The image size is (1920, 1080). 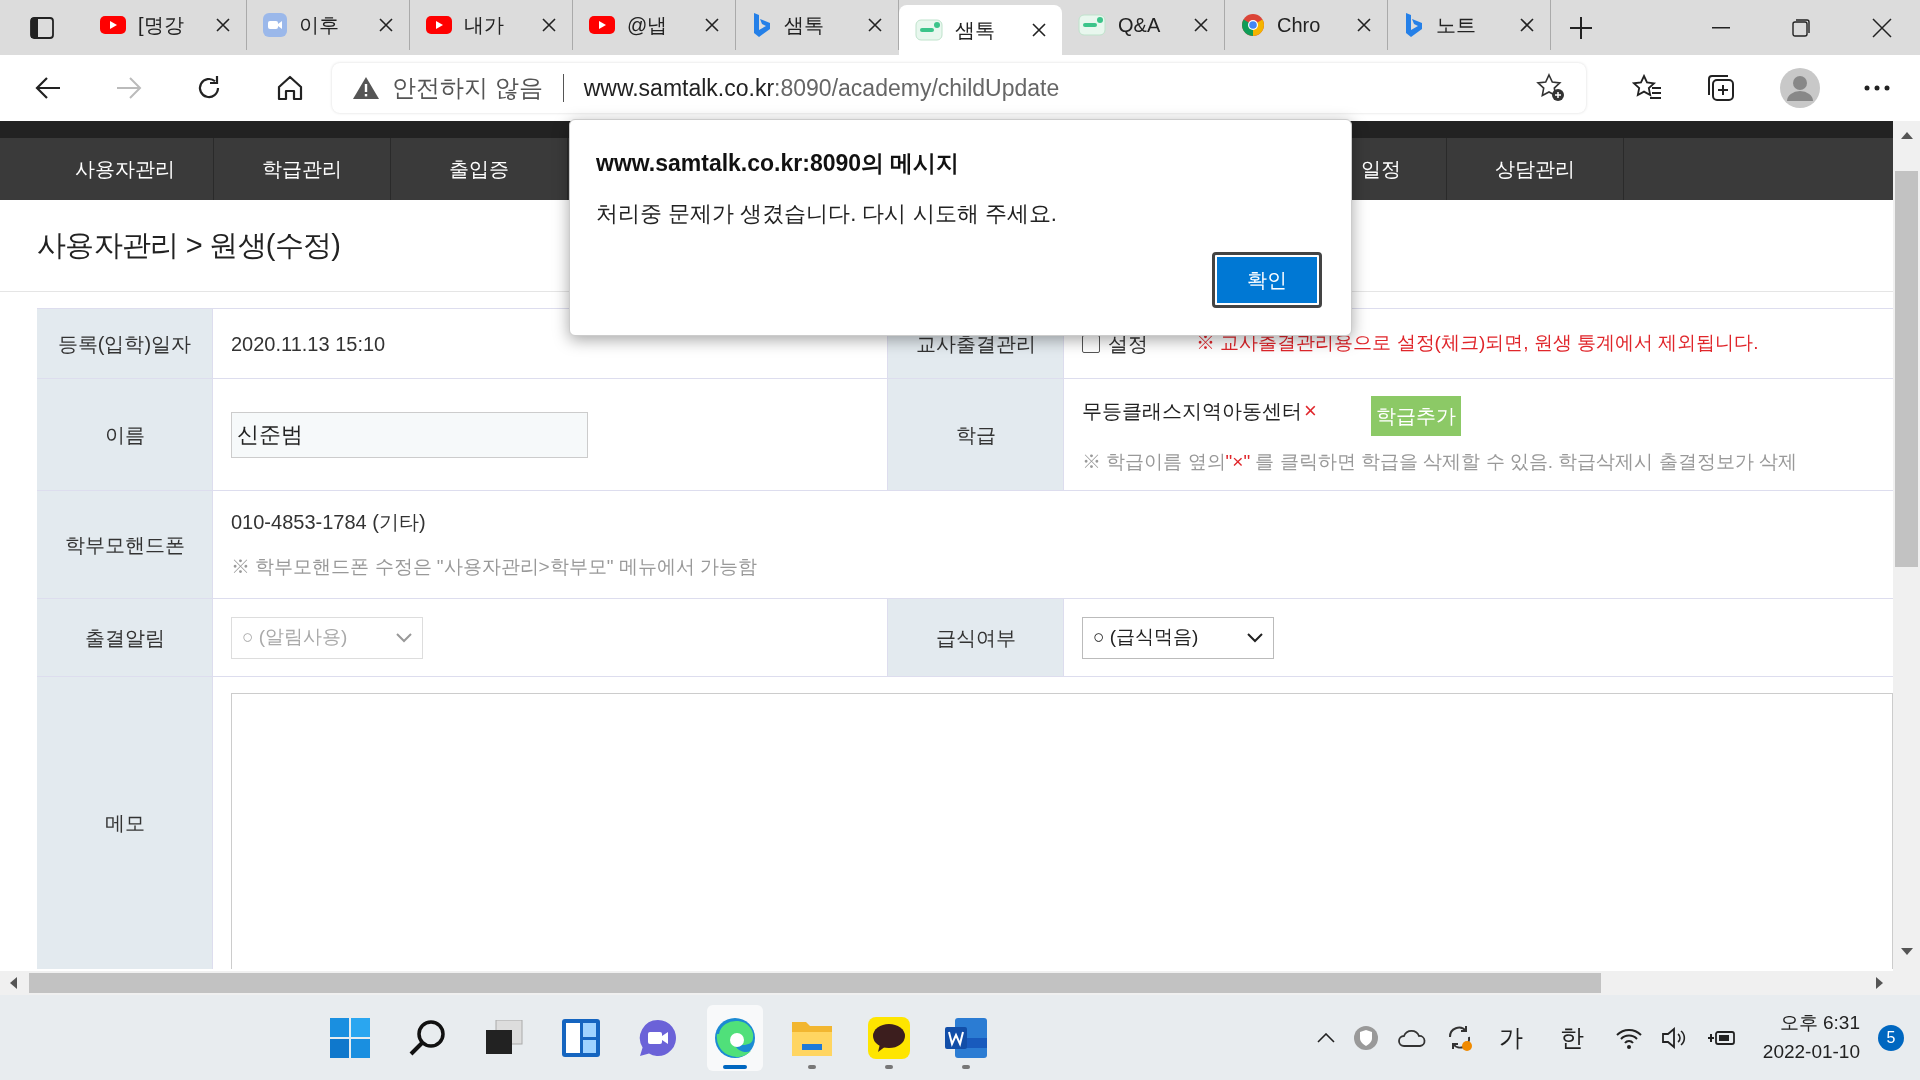 What do you see at coordinates (1880, 983) in the screenshot?
I see `scroll-right-icon` at bounding box center [1880, 983].